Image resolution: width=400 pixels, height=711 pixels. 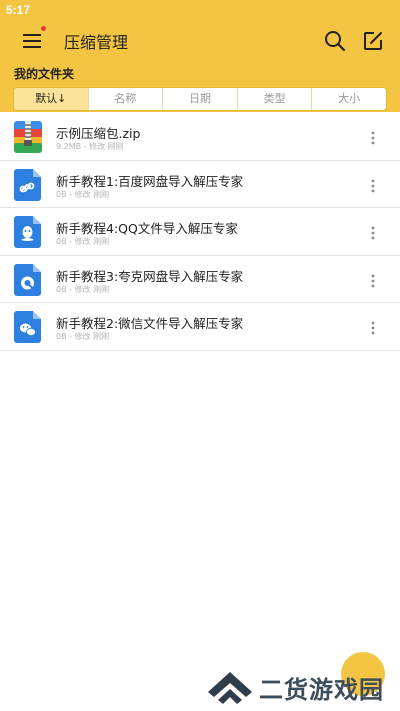 I want to click on file-name: 新手教程1:百度网盘导入解压专家, so click(x=150, y=181).